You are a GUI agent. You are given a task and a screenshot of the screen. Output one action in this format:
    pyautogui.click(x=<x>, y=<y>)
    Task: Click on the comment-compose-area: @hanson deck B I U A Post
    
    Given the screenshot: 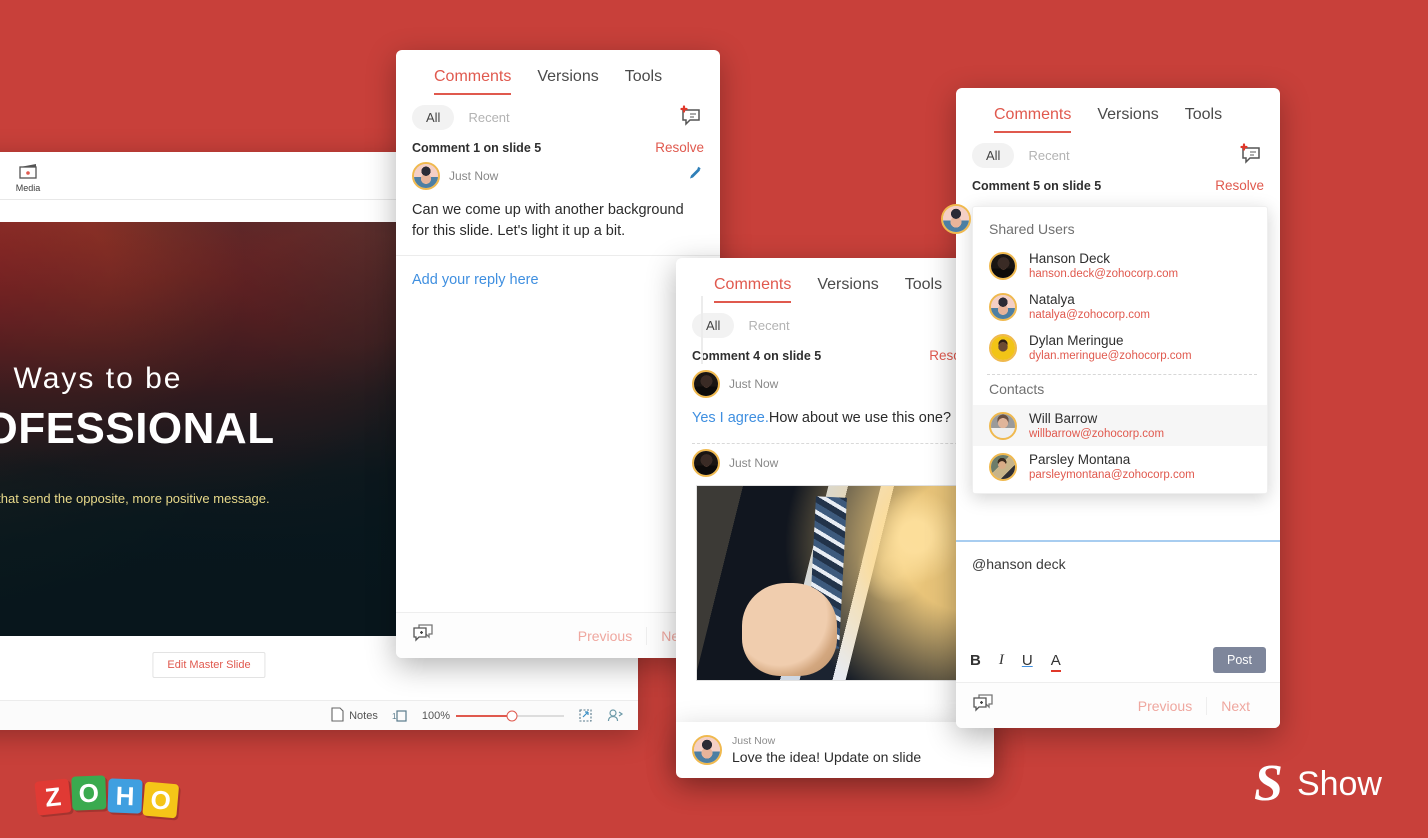 What is the action you would take?
    pyautogui.click(x=1118, y=611)
    